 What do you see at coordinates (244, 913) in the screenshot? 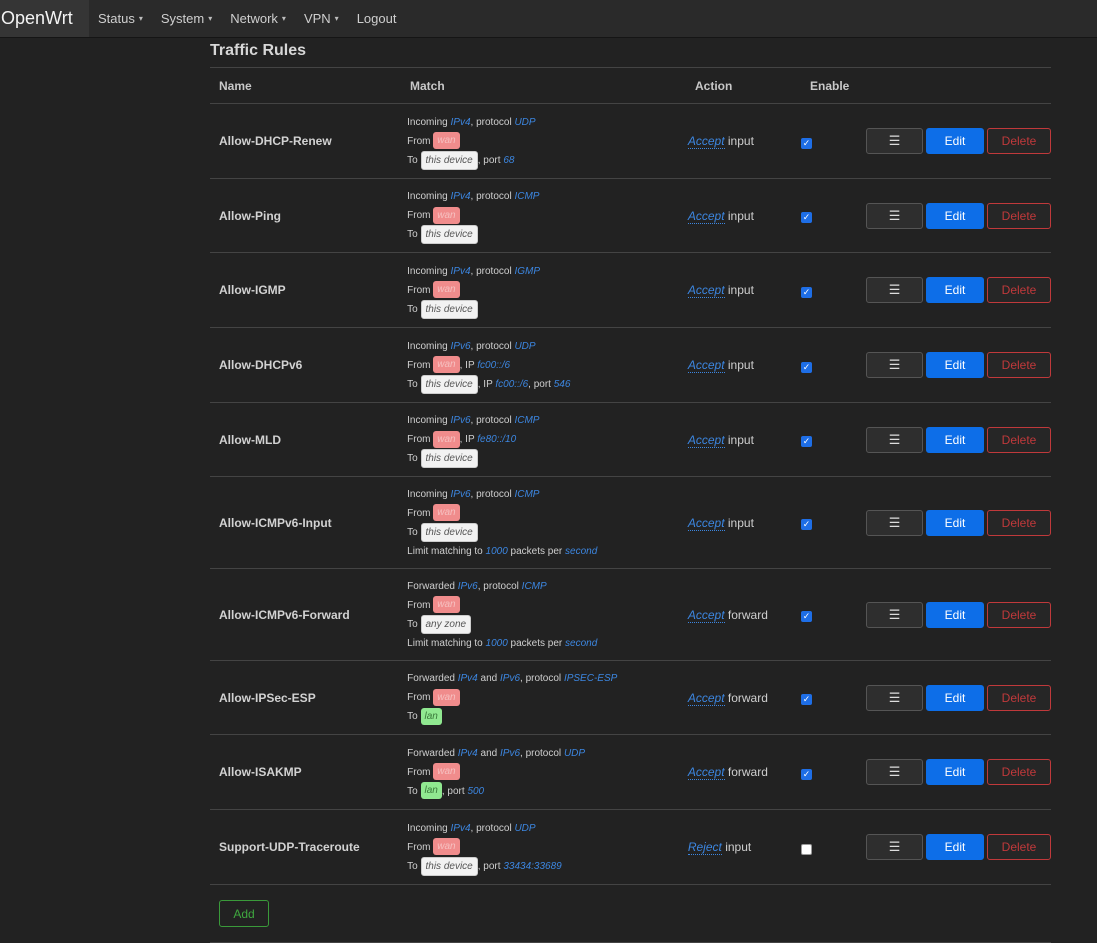
I see `add-rule-button: Add` at bounding box center [244, 913].